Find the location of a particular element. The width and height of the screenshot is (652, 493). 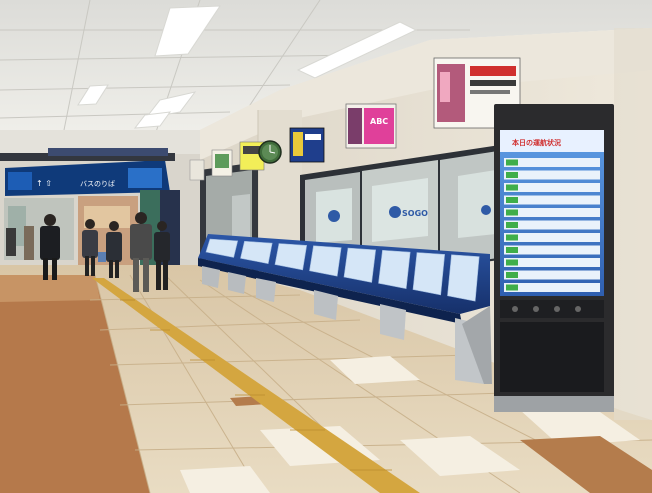

bus-stop-sign-text: バスのりば is located at coordinates (97, 183).